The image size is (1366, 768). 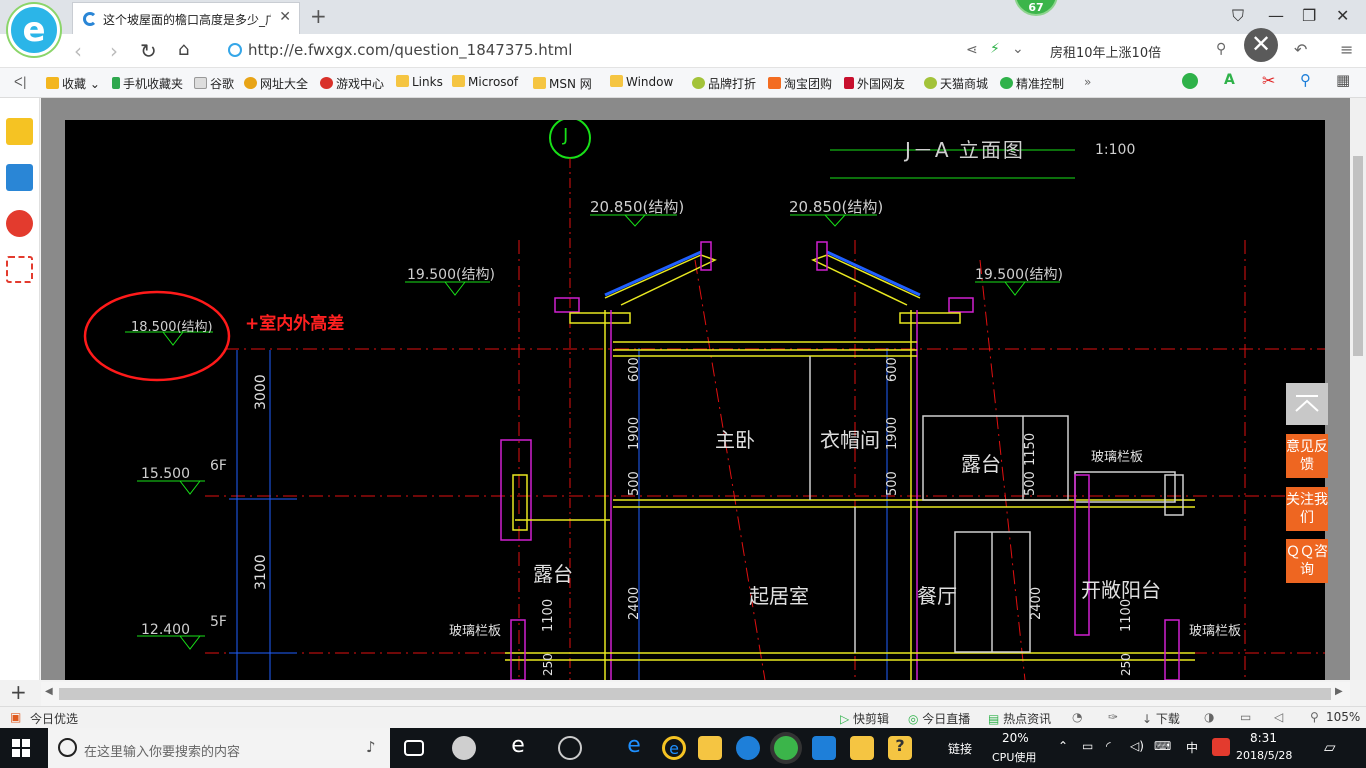 What do you see at coordinates (1343, 80) in the screenshot?
I see `grid-icon: ▦` at bounding box center [1343, 80].